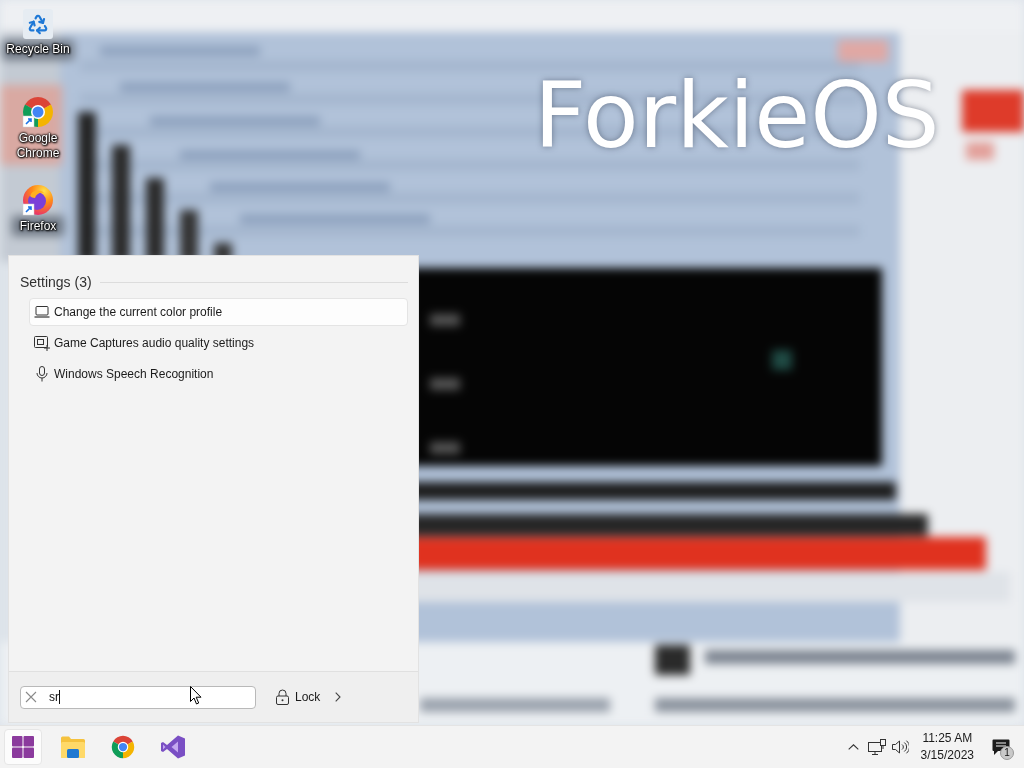 Image resolution: width=1024 pixels, height=768 pixels. Describe the element at coordinates (138, 697) in the screenshot. I see `search-field: sr` at that location.